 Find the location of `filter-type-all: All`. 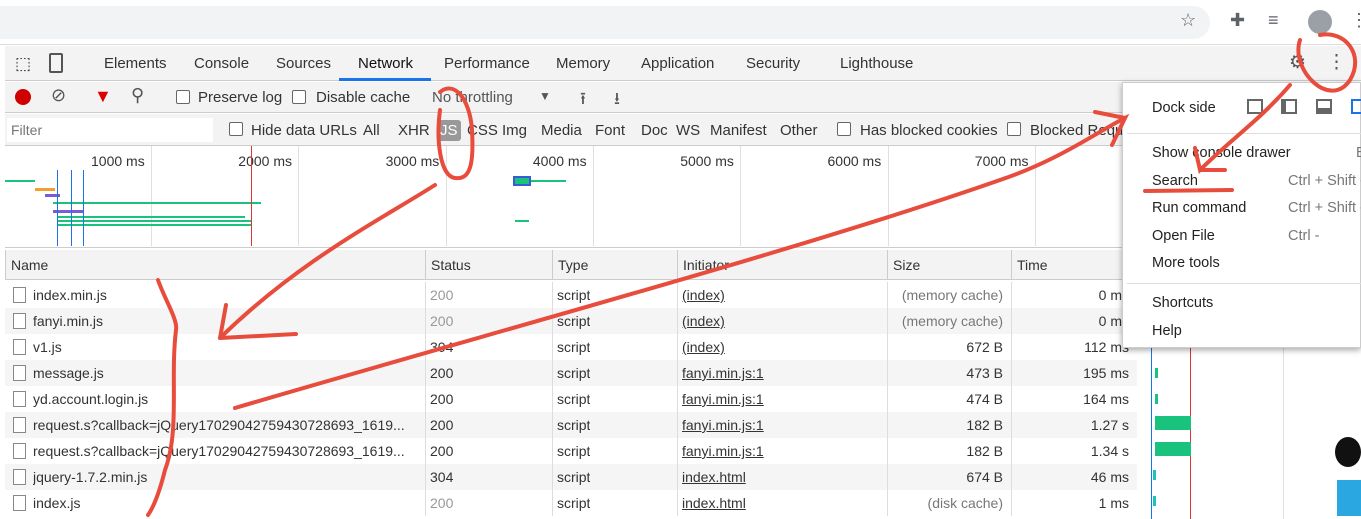

filter-type-all: All is located at coordinates (371, 130).